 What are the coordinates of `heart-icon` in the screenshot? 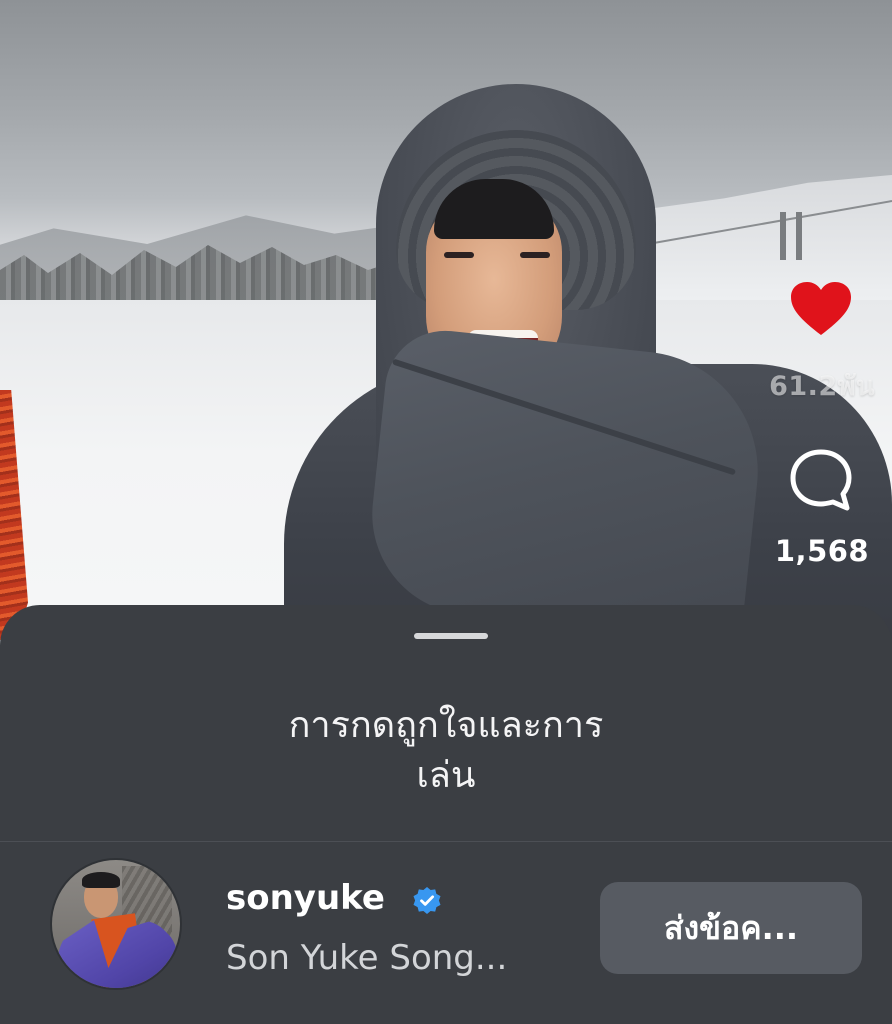 It's located at (821, 309).